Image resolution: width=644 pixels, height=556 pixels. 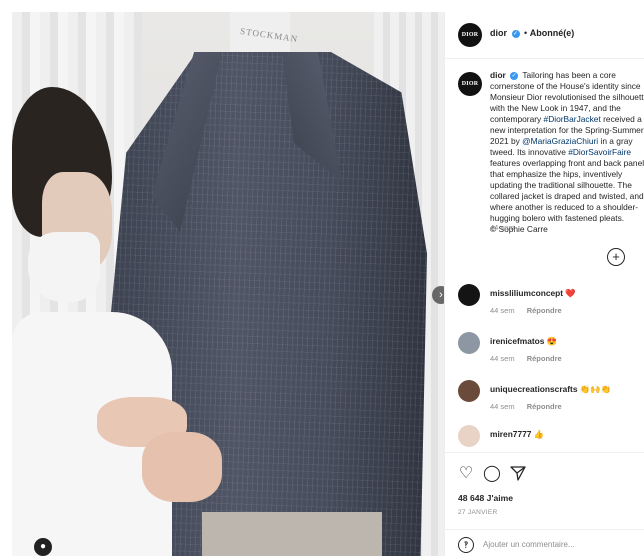 I want to click on list-item: irenicefmatos 😍 44 sem Répondre, so click(x=551, y=352).